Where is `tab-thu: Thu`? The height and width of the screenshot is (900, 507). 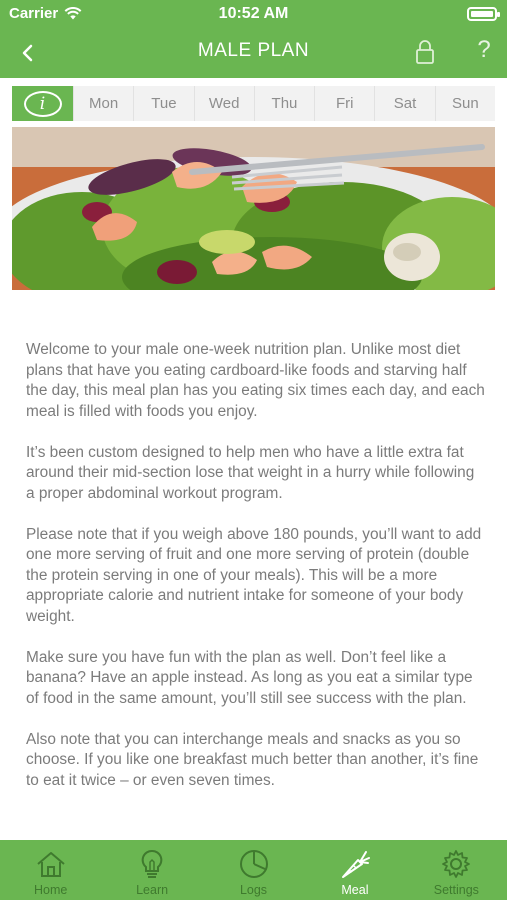 tab-thu: Thu is located at coordinates (283, 103).